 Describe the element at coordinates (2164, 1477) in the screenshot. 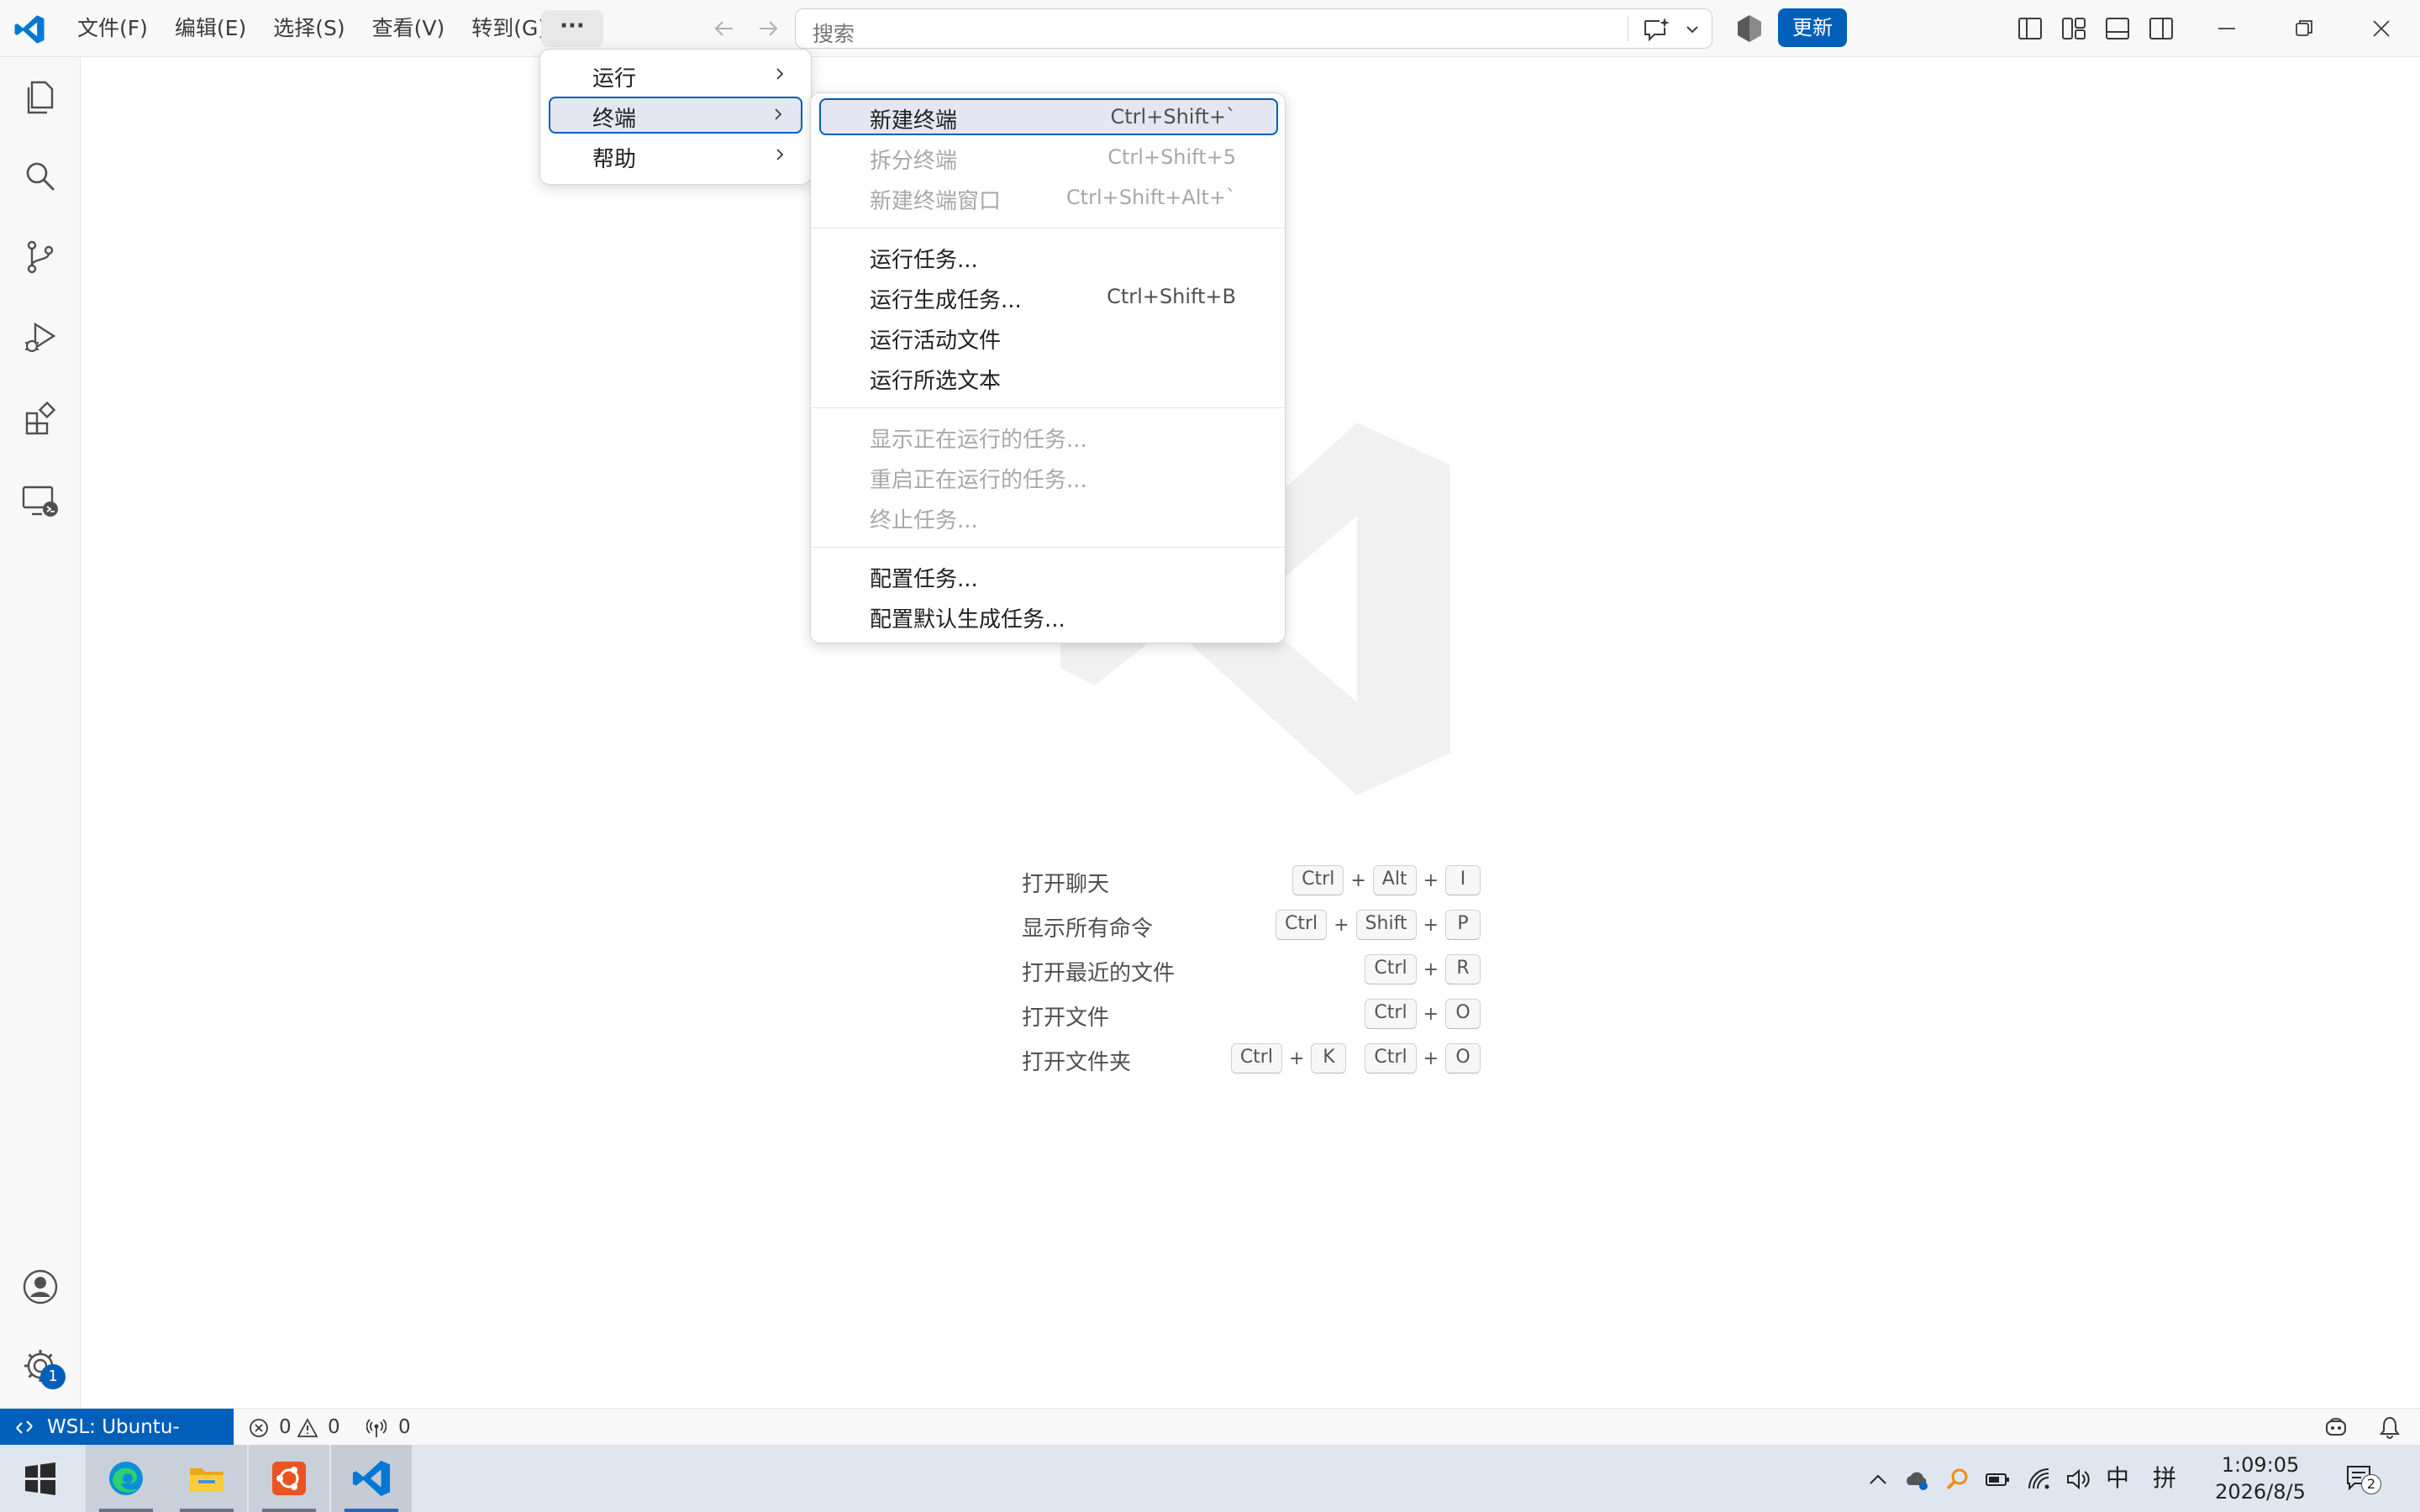

I see `ime-layout: 拼` at that location.